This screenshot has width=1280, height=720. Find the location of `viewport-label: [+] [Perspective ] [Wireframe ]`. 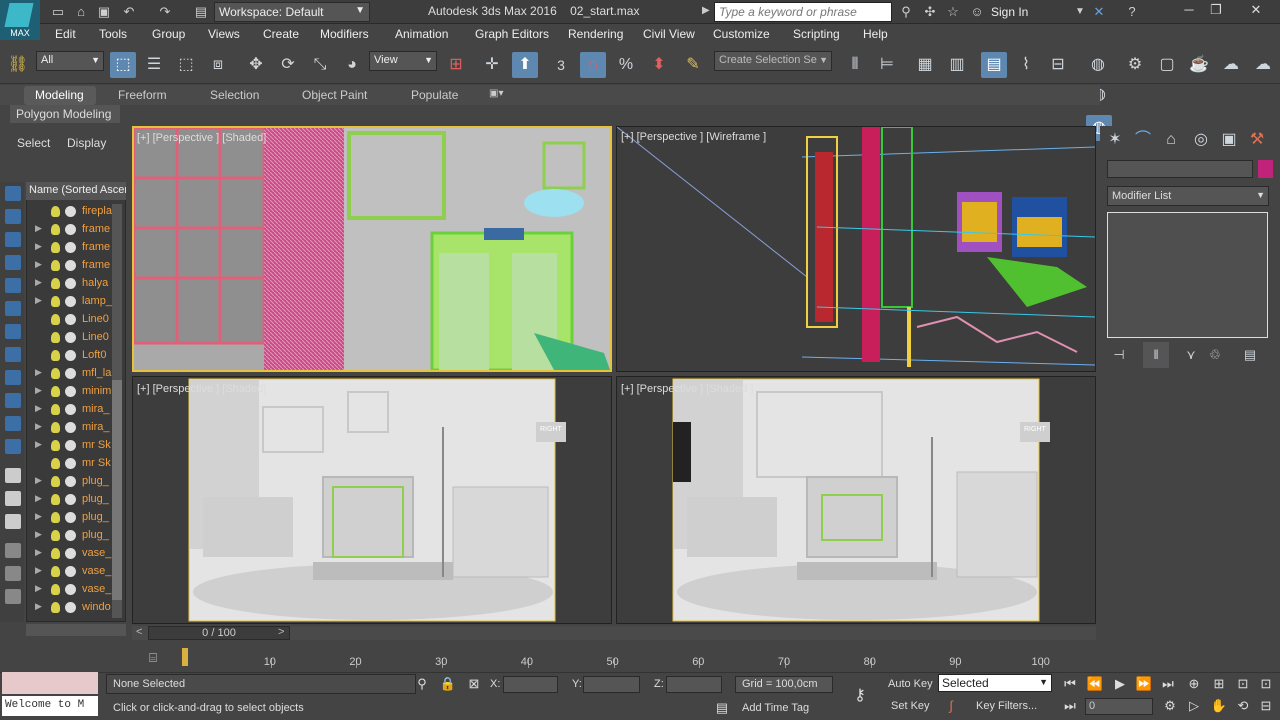

viewport-label: [+] [Perspective ] [Wireframe ] is located at coordinates (693, 137).